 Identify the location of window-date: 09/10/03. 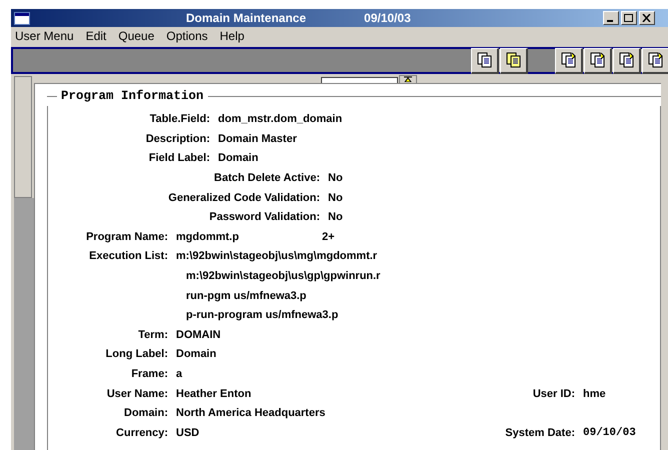
(387, 18).